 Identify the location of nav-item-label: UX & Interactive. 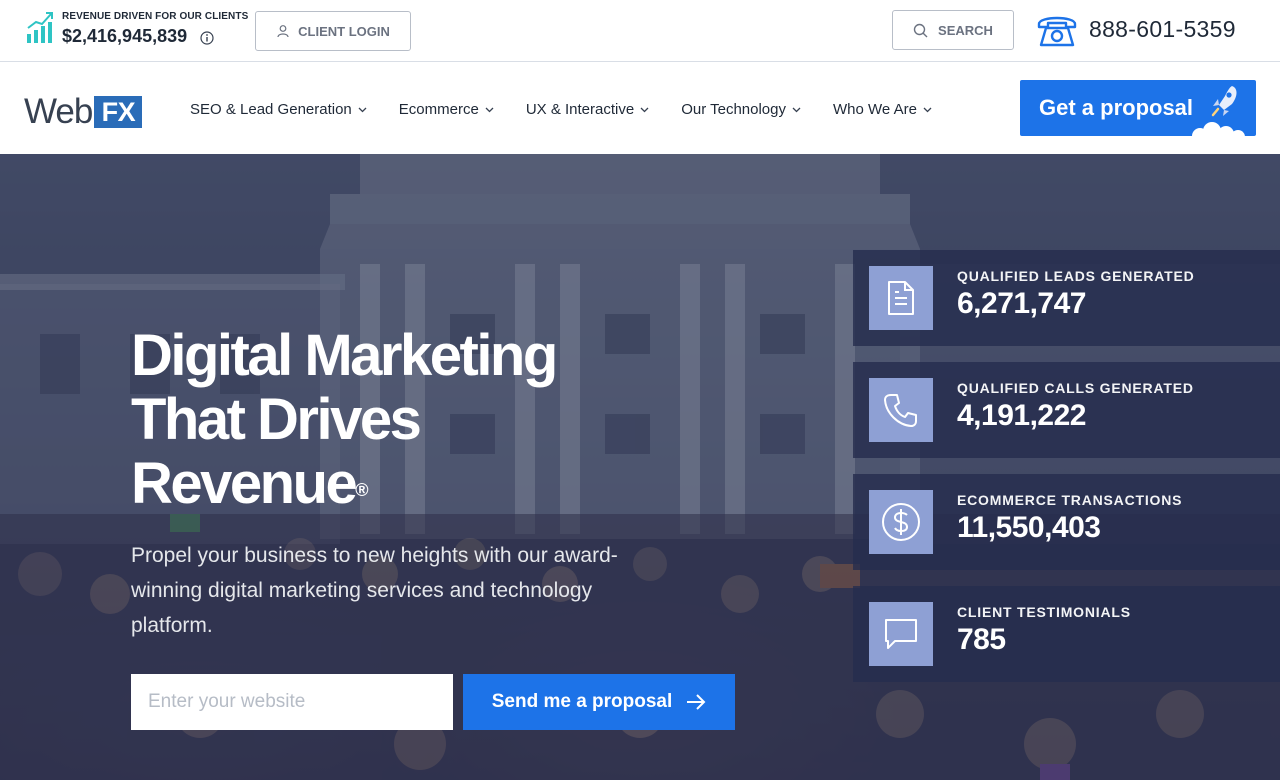
(580, 109).